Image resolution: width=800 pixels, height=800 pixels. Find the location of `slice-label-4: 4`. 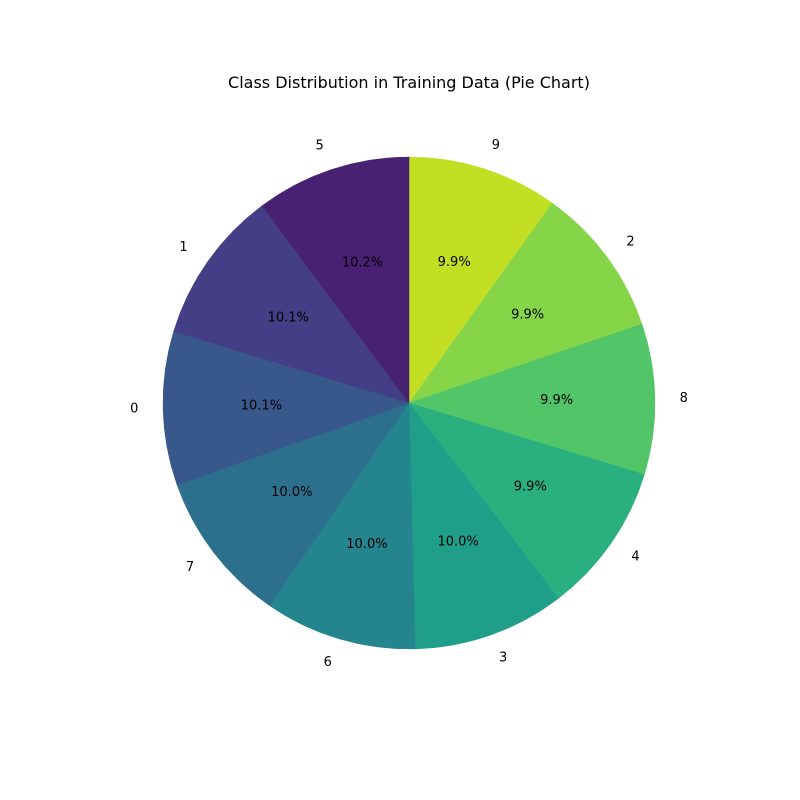

slice-label-4: 4 is located at coordinates (635, 557).